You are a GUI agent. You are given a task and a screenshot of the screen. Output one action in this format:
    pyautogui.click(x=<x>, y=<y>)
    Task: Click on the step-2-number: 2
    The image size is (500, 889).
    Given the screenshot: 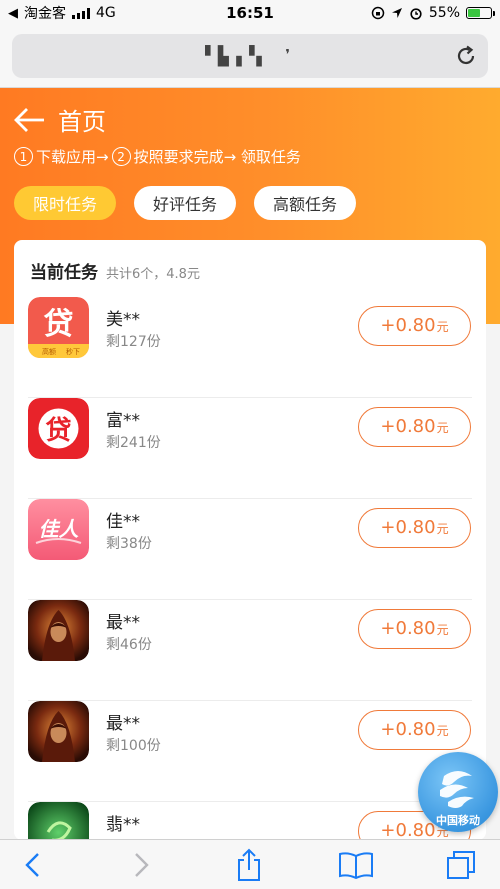 What is the action you would take?
    pyautogui.click(x=121, y=156)
    